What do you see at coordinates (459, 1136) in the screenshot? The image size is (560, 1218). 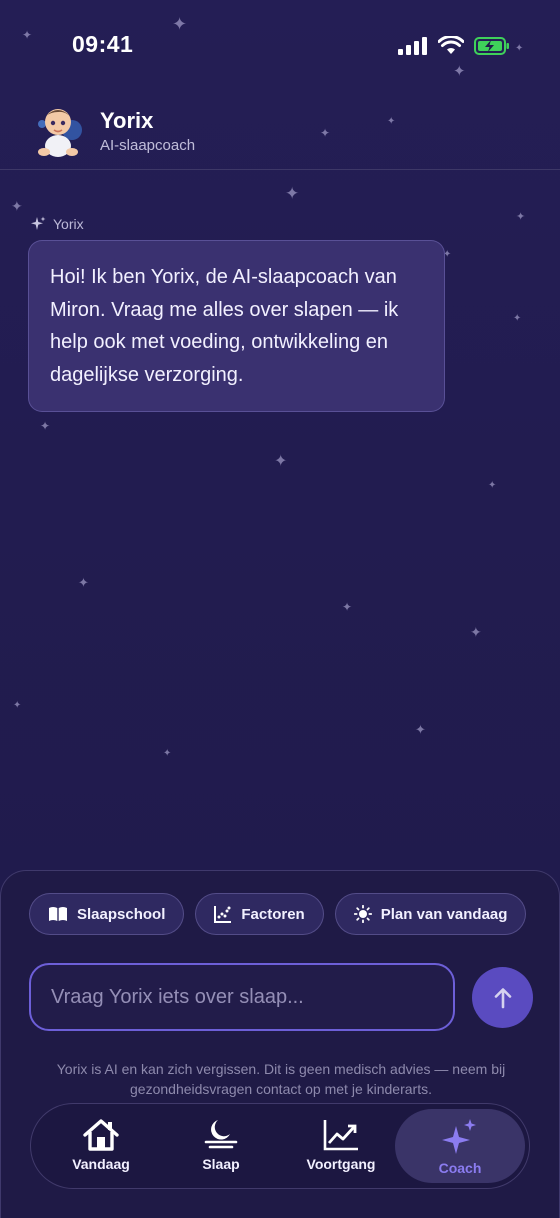 I see `sparkles-icon` at bounding box center [459, 1136].